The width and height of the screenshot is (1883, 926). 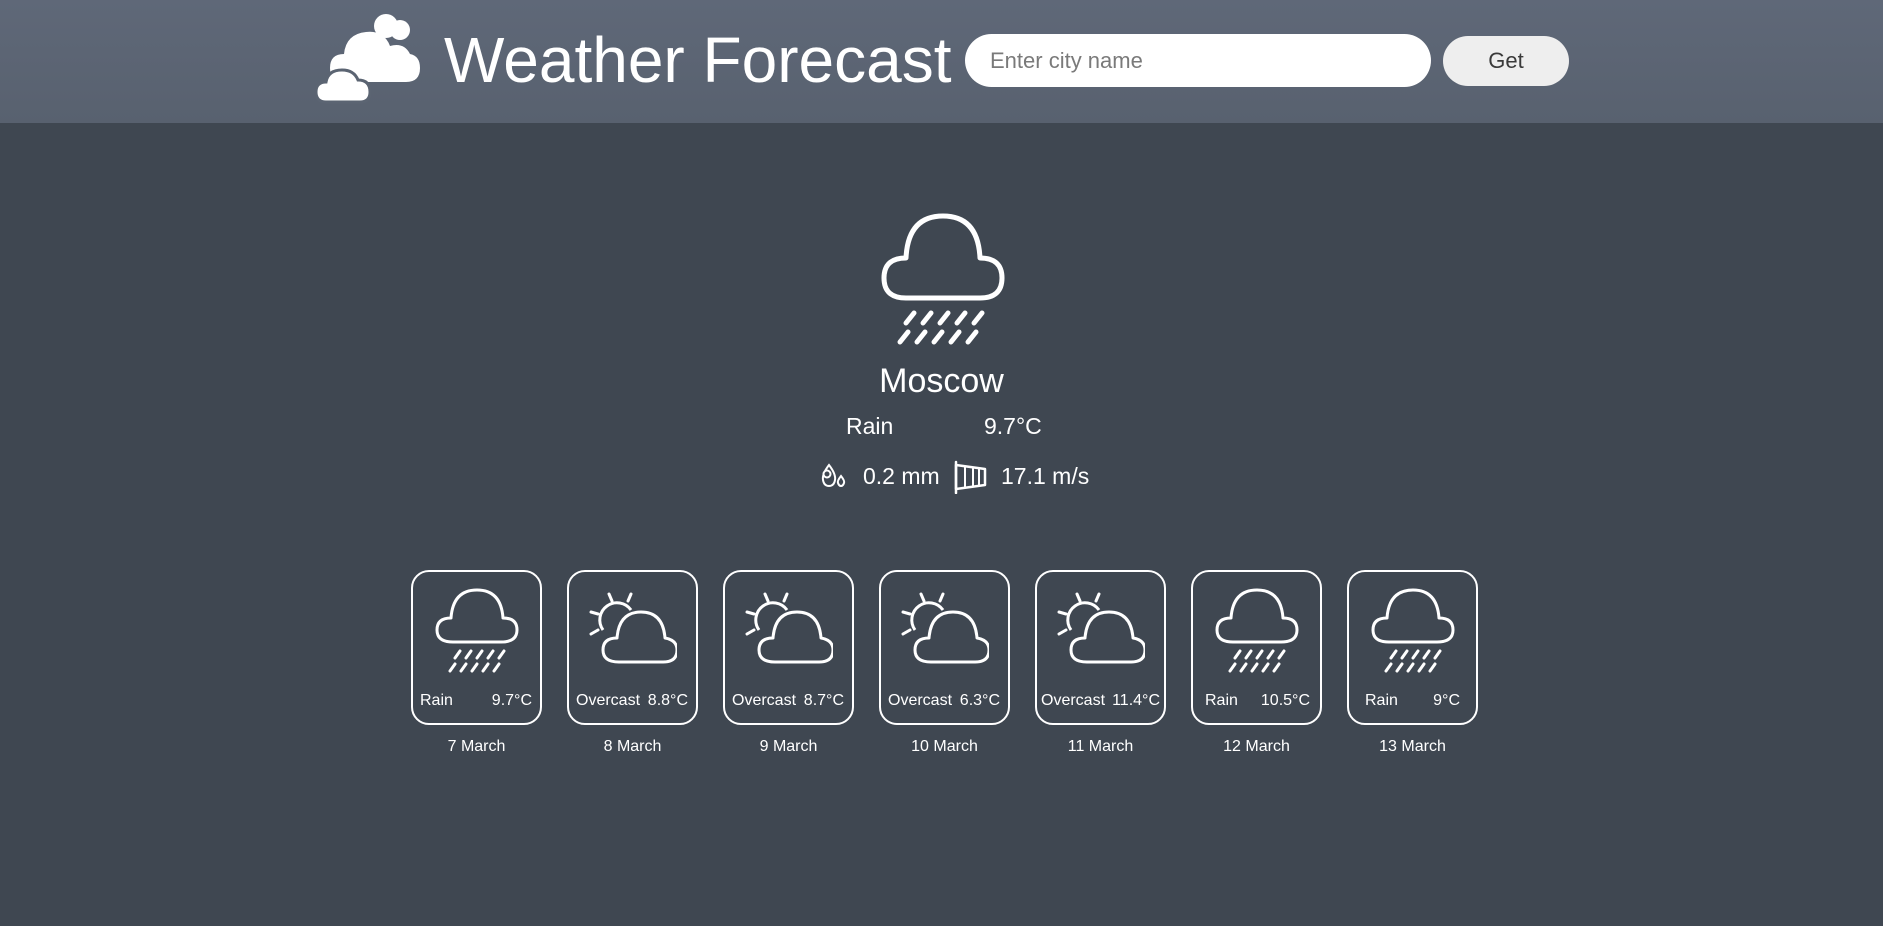 I want to click on forecast-card: Overcast 8.7°C, so click(x=788, y=647).